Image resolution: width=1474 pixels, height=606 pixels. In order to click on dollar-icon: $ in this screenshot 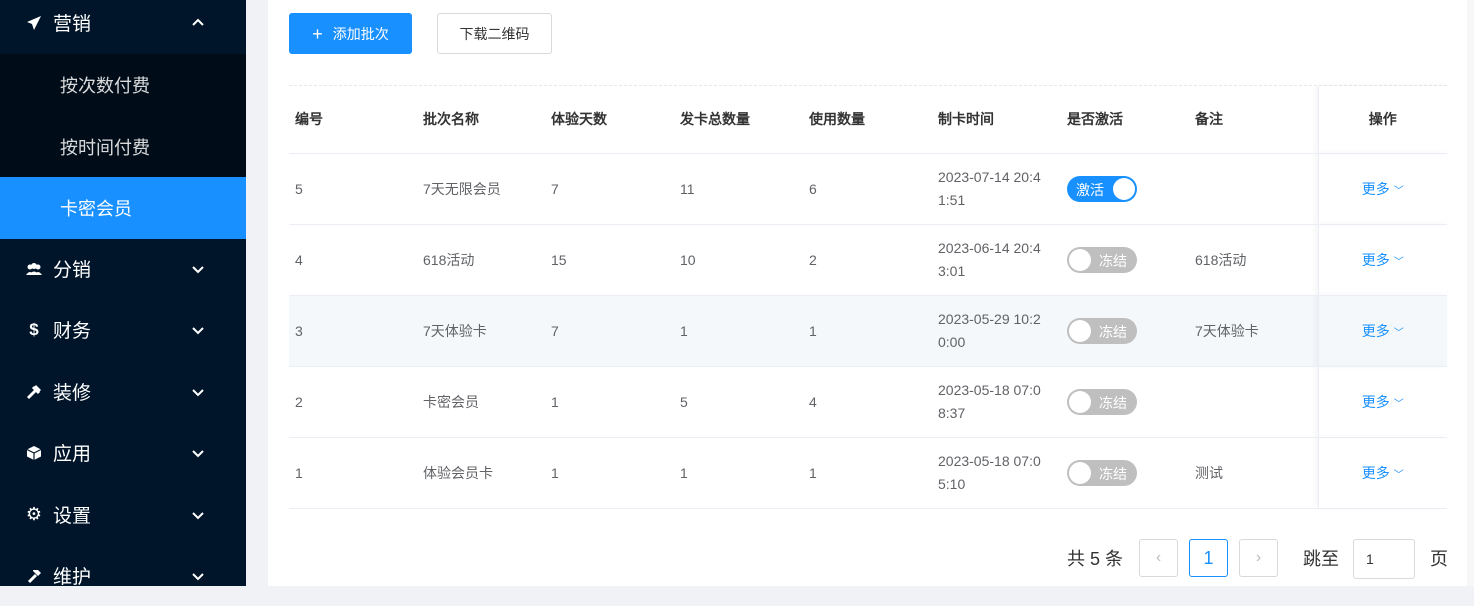, I will do `click(34, 329)`.